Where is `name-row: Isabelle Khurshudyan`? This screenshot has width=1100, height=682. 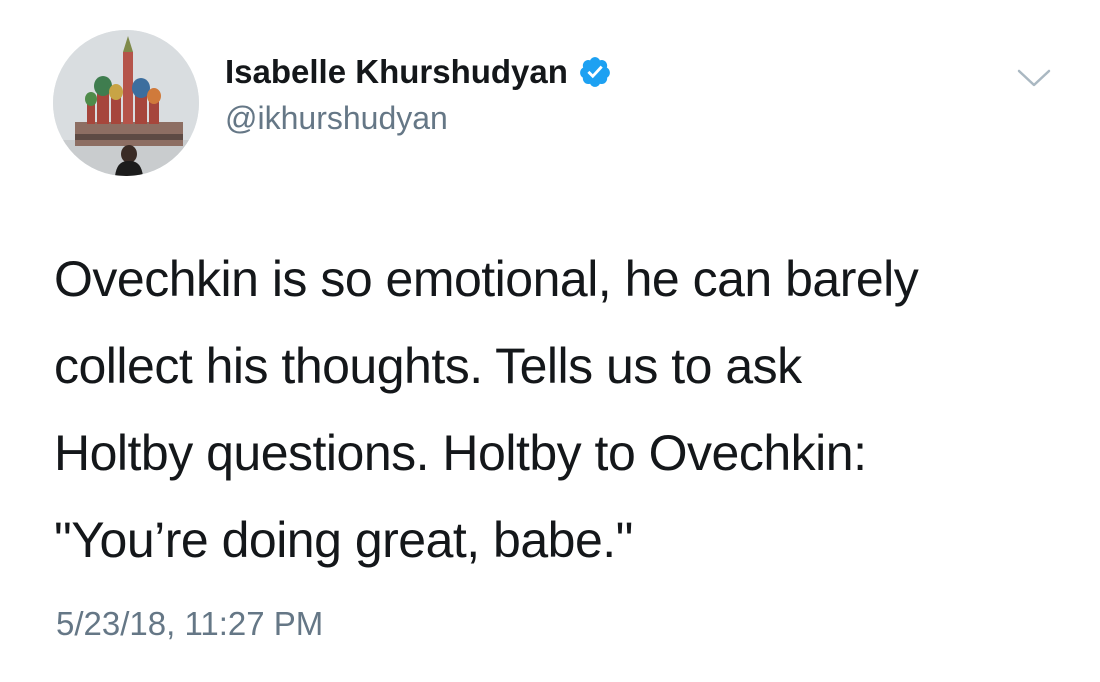
name-row: Isabelle Khurshudyan is located at coordinates (418, 72).